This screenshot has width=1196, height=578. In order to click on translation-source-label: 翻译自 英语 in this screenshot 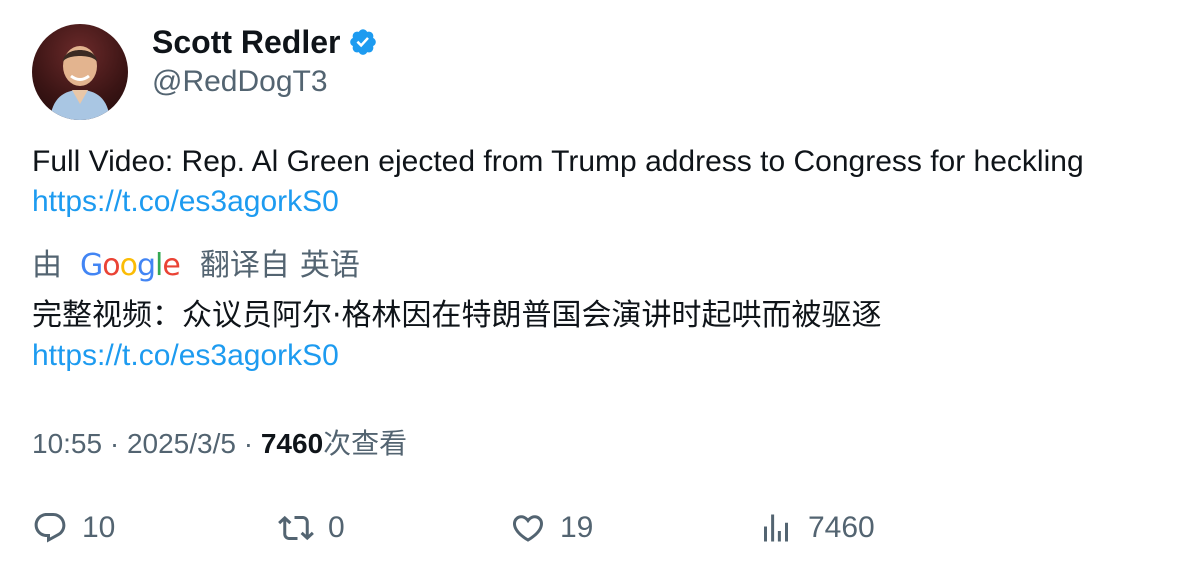, I will do `click(280, 266)`.